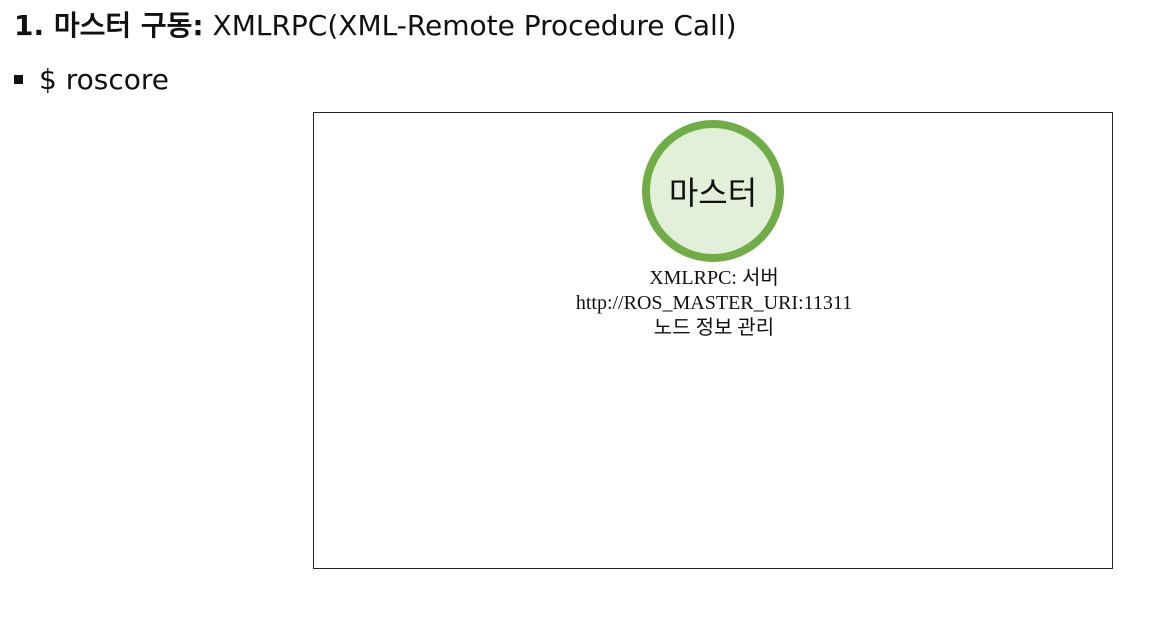 This screenshot has height=617, width=1156. Describe the element at coordinates (18, 79) in the screenshot. I see `square-bullet-icon` at that location.